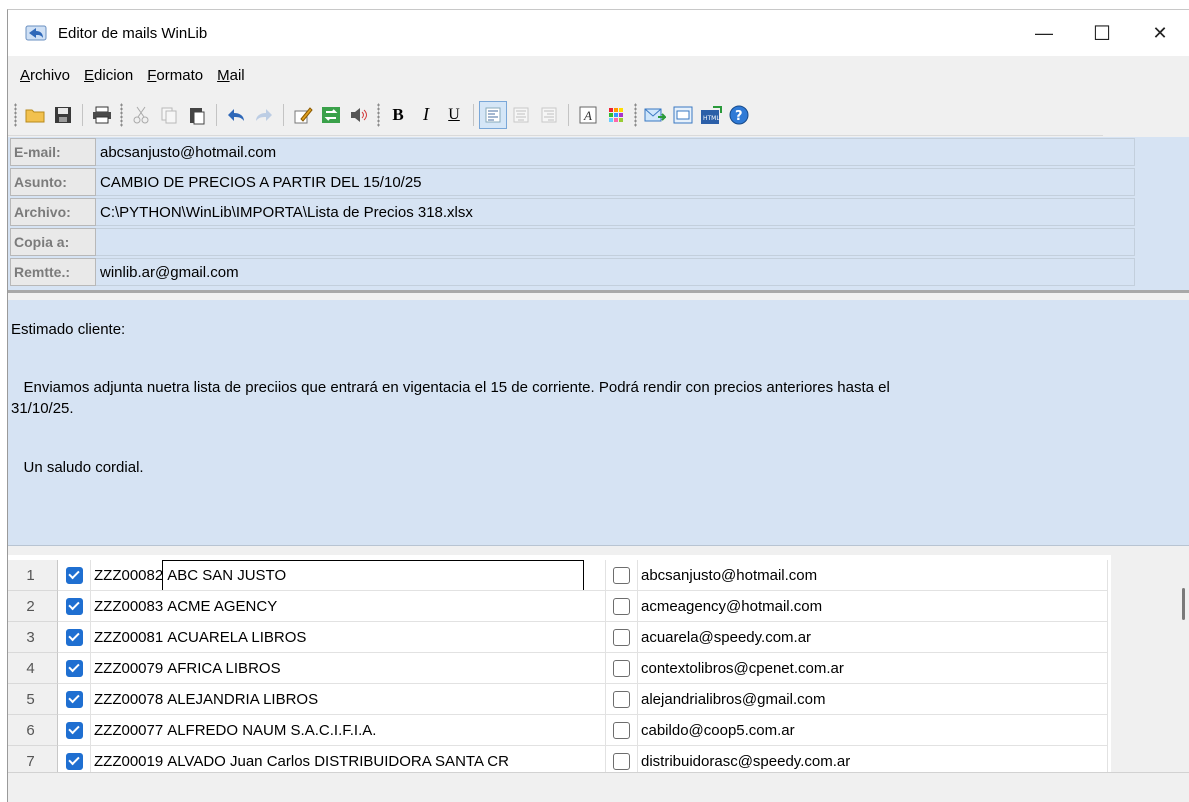 The image size is (1189, 802). Describe the element at coordinates (129, 761) in the screenshot. I see `client-code: ZZZ00019` at that location.